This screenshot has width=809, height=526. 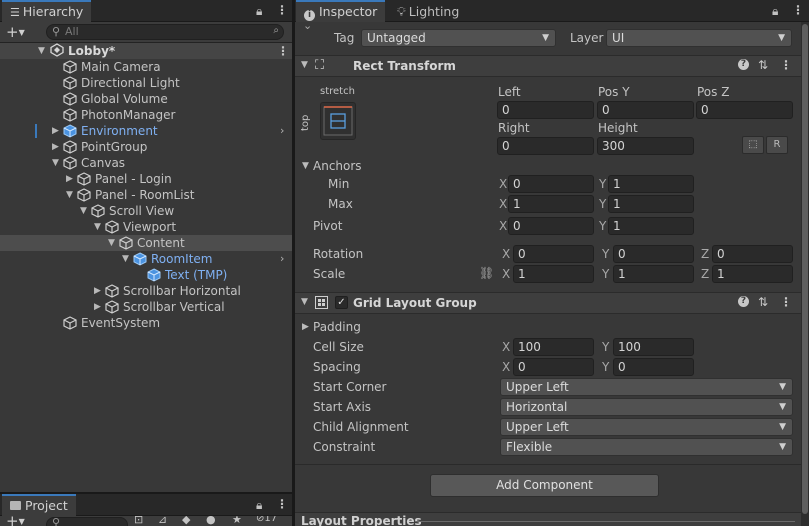 I want to click on inspector-scrollbar, so click(x=805, y=274).